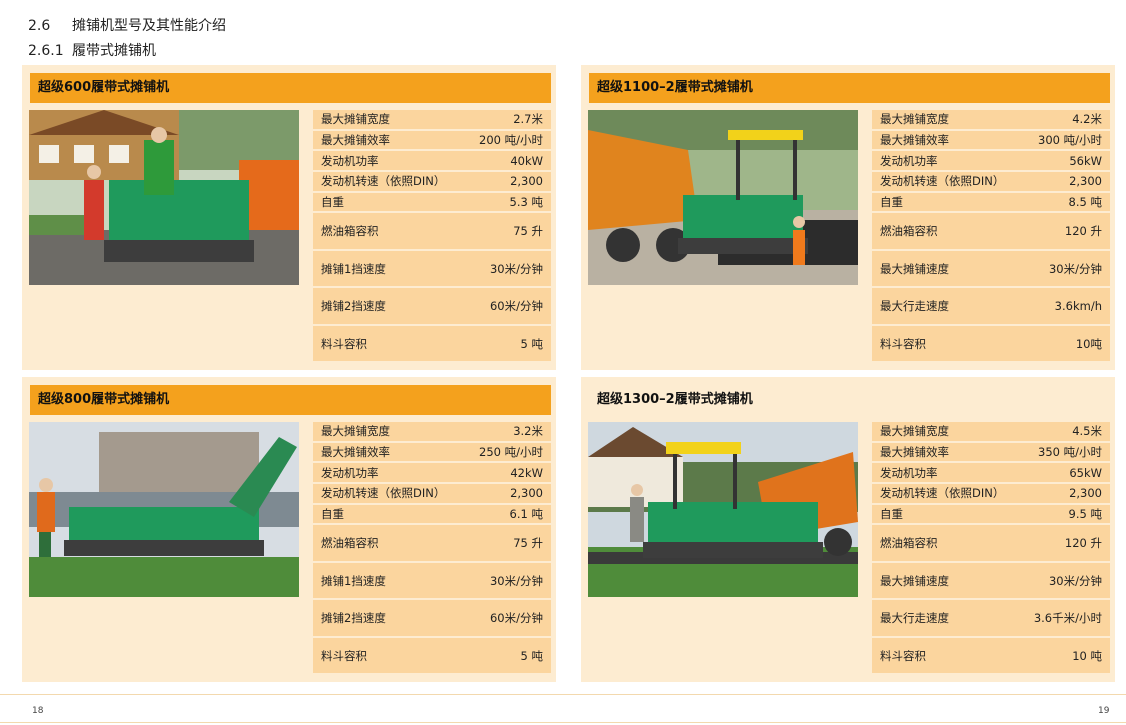 The width and height of the screenshot is (1126, 725). I want to click on spec-value: 200 吨/小时, so click(511, 140).